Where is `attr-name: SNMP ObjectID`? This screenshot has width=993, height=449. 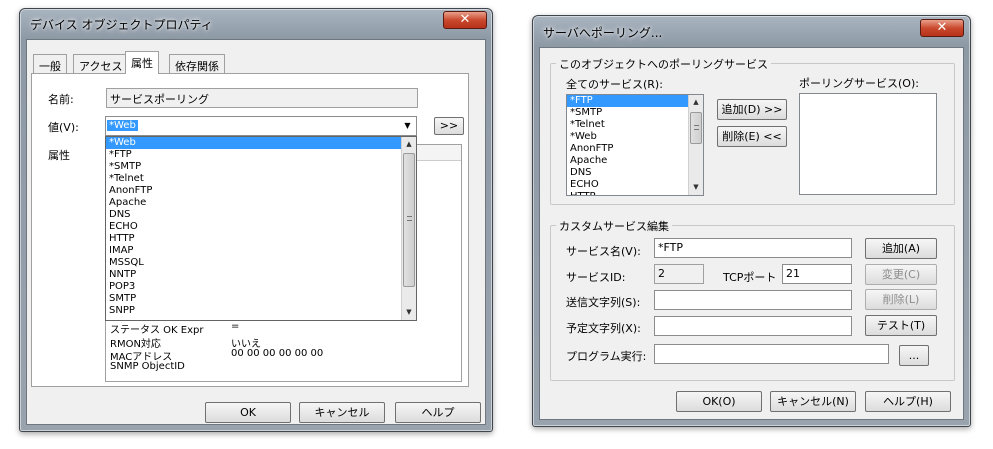 attr-name: SNMP ObjectID is located at coordinates (147, 366).